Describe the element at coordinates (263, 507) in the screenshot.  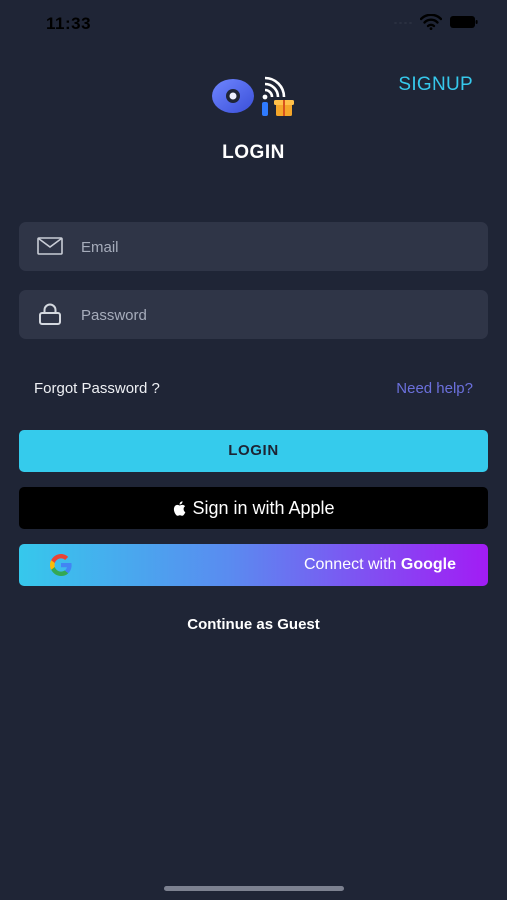
I see `apple-button-label: Sign in with Apple` at that location.